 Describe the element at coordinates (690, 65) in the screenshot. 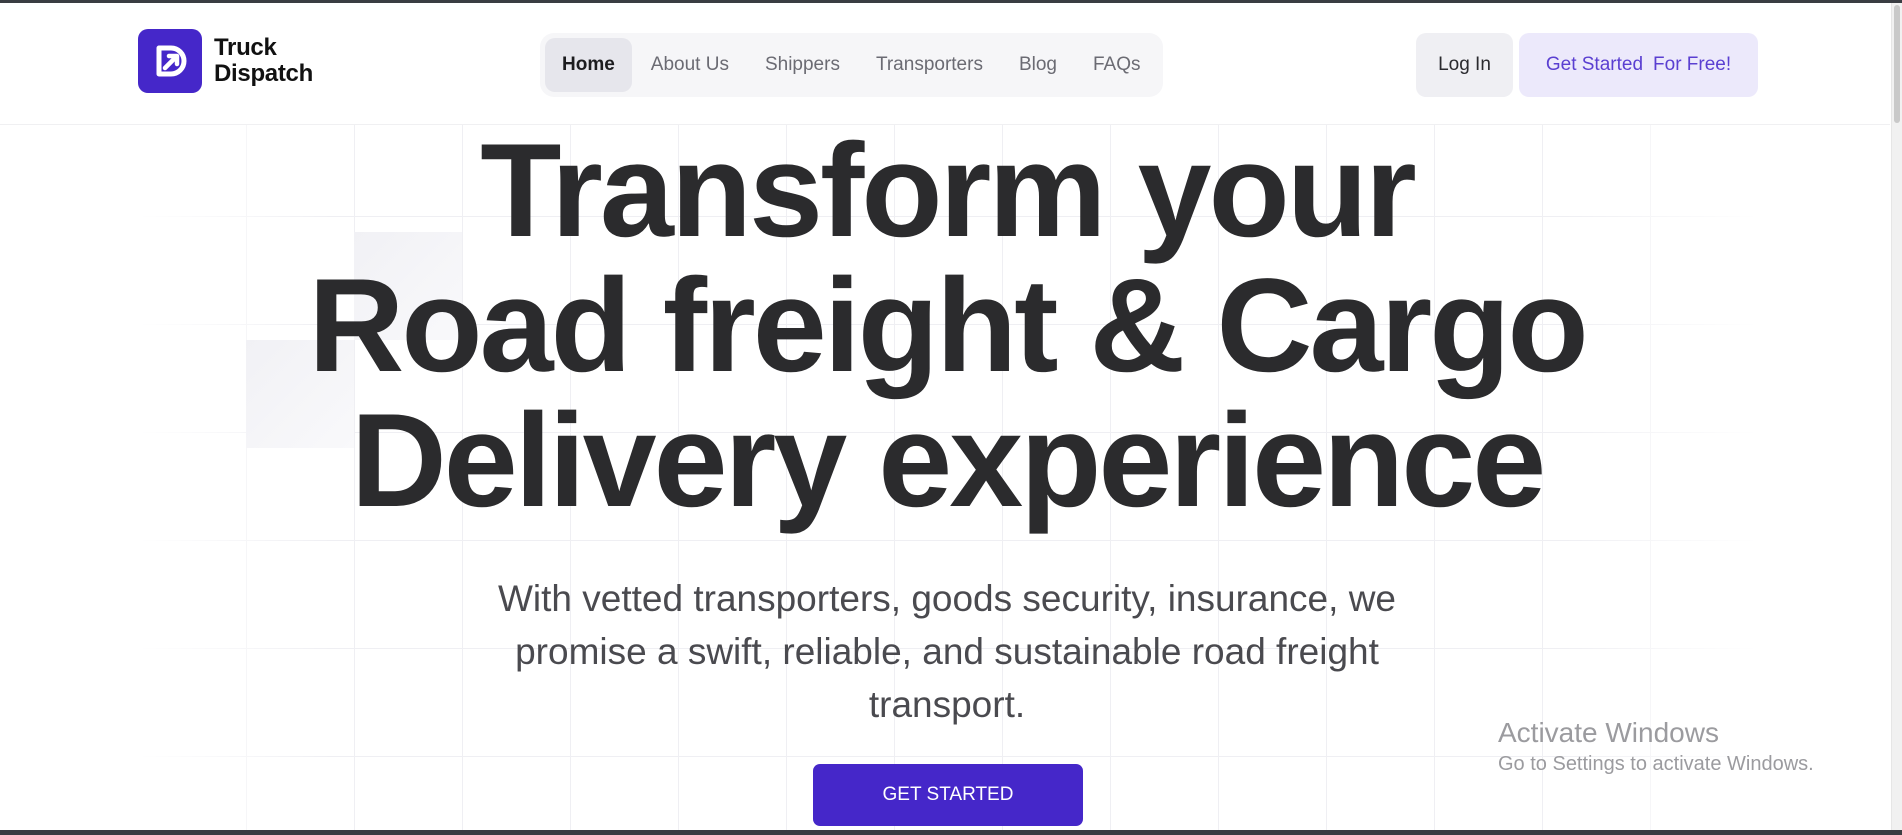

I see `nav-item-about-us: About Us` at that location.